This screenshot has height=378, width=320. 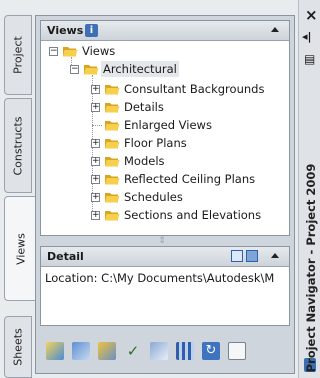 I want to click on table-icon, so click(x=185, y=351).